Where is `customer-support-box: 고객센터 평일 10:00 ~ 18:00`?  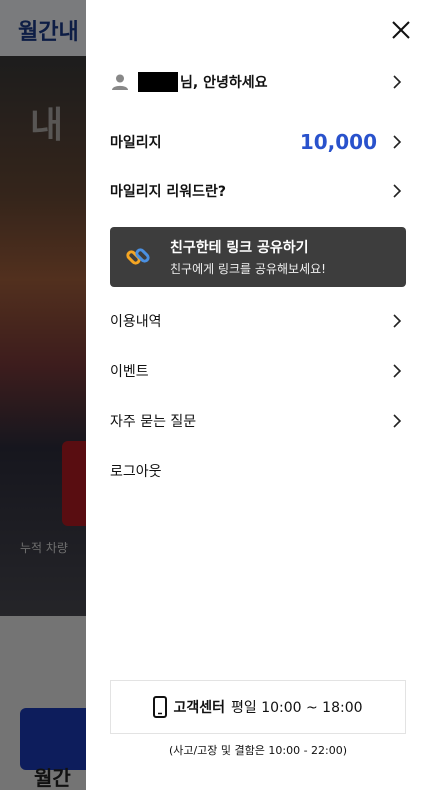
customer-support-box: 고객센터 평일 10:00 ~ 18:00 is located at coordinates (258, 707).